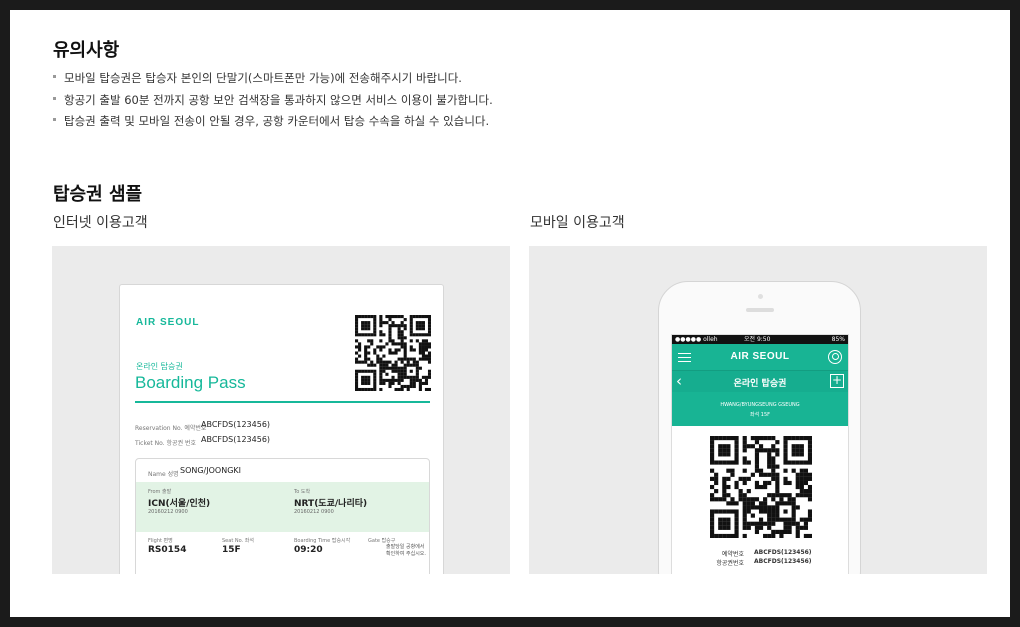 The width and height of the screenshot is (1020, 627). Describe the element at coordinates (231, 550) in the screenshot. I see `seat-value: 15F` at that location.